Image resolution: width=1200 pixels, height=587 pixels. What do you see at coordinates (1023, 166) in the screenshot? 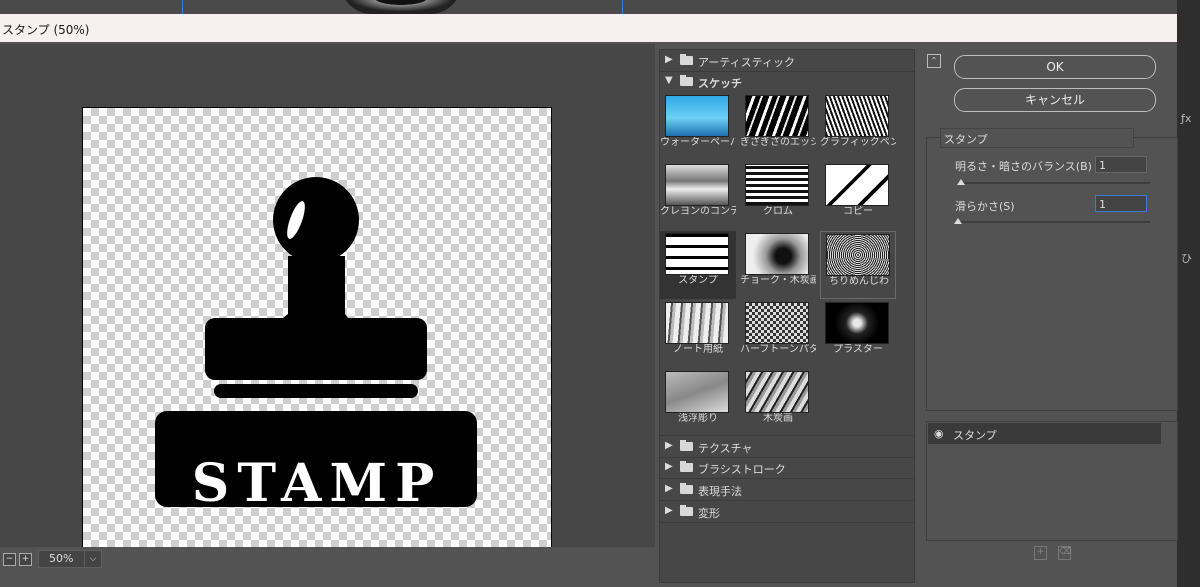
I see `balance-label: 明るさ・暗さのバランス(B)` at bounding box center [1023, 166].